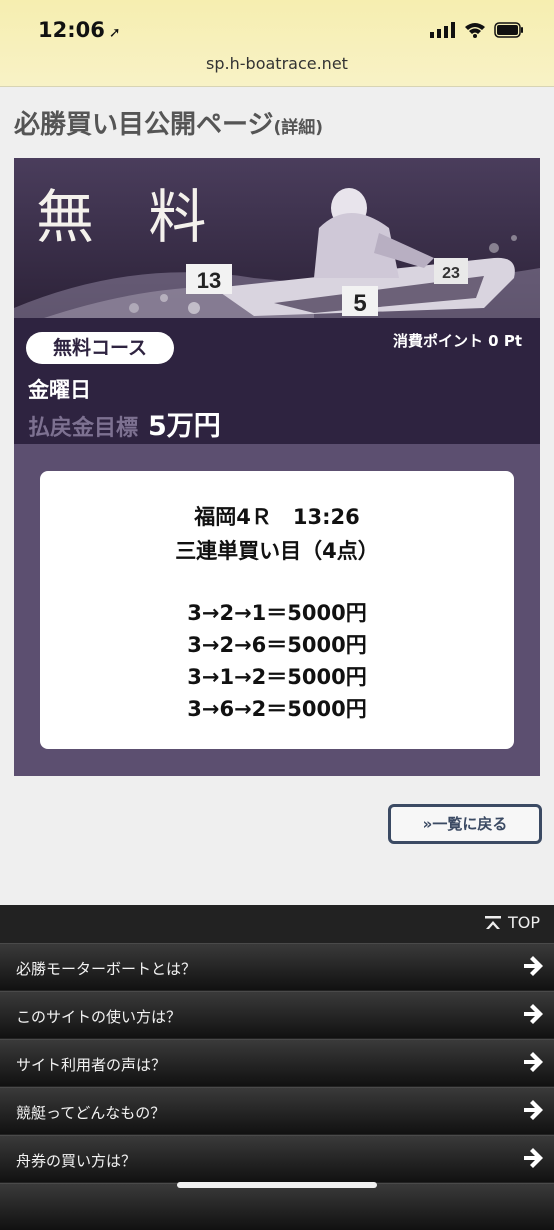 This screenshot has width=554, height=1230. Describe the element at coordinates (130, 217) in the screenshot. I see `banner-free-text: 無 料` at that location.